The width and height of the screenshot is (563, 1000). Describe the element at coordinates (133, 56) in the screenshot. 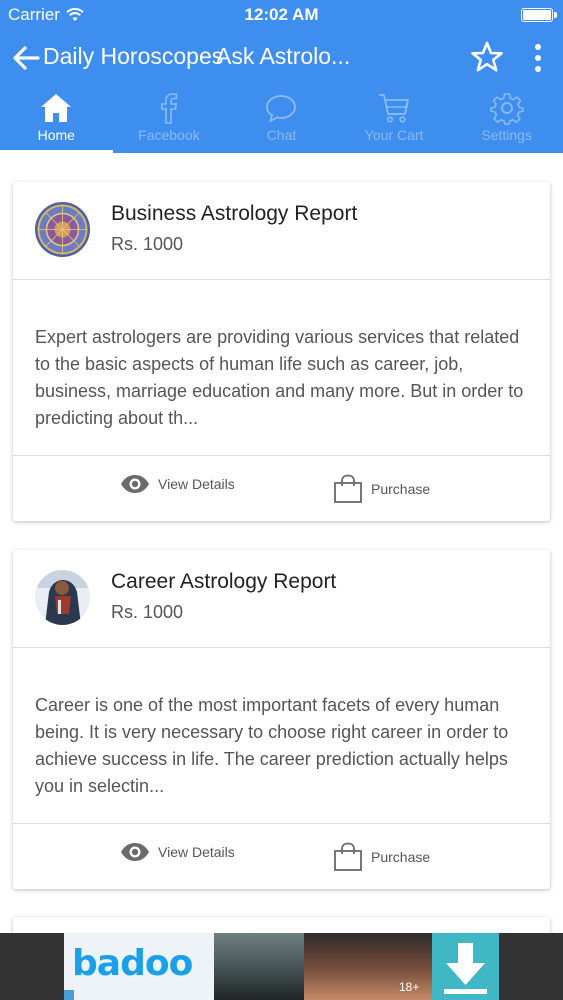

I see `page-title: Daily Horoscopes` at that location.